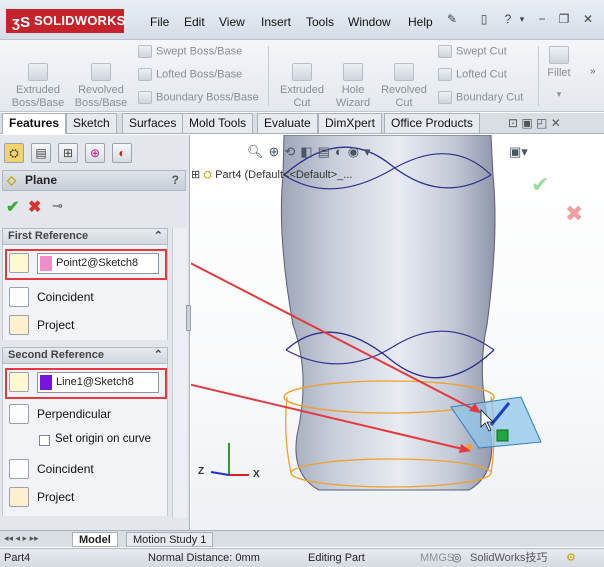 The image size is (604, 567). Describe the element at coordinates (190, 51) in the screenshot. I see `swept-boss-button: Swept Boss/Base` at that location.